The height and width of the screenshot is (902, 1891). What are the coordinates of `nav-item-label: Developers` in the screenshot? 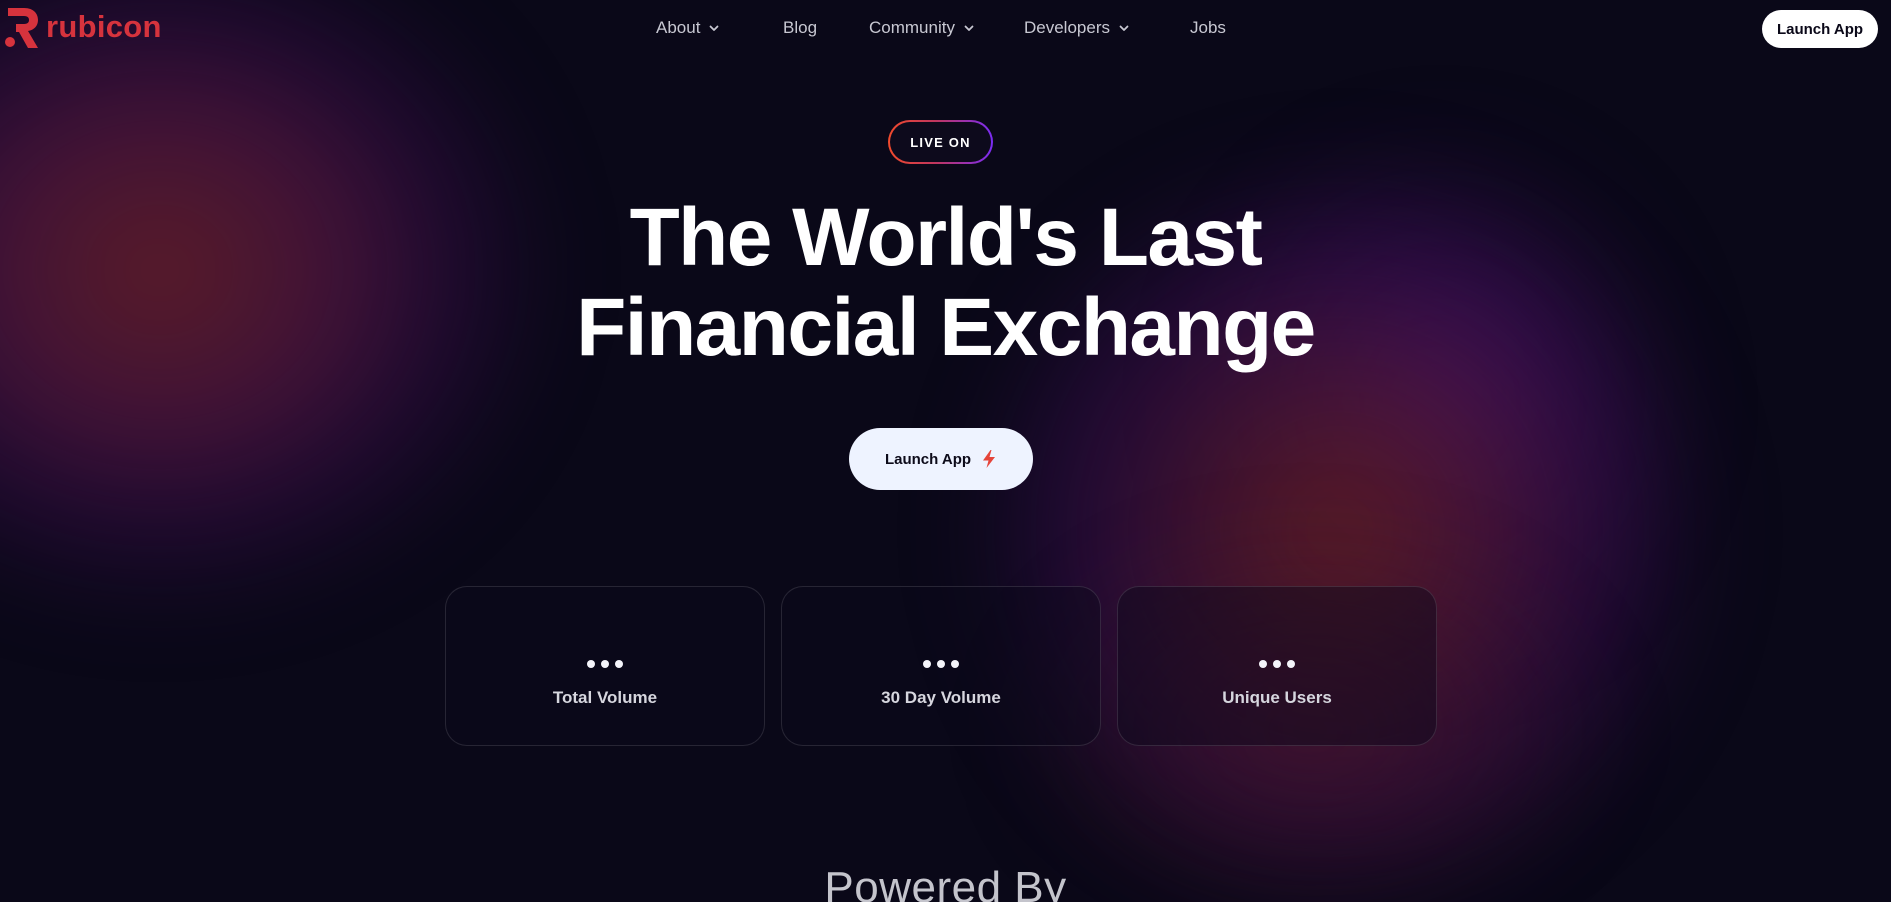 It's located at (1067, 27).